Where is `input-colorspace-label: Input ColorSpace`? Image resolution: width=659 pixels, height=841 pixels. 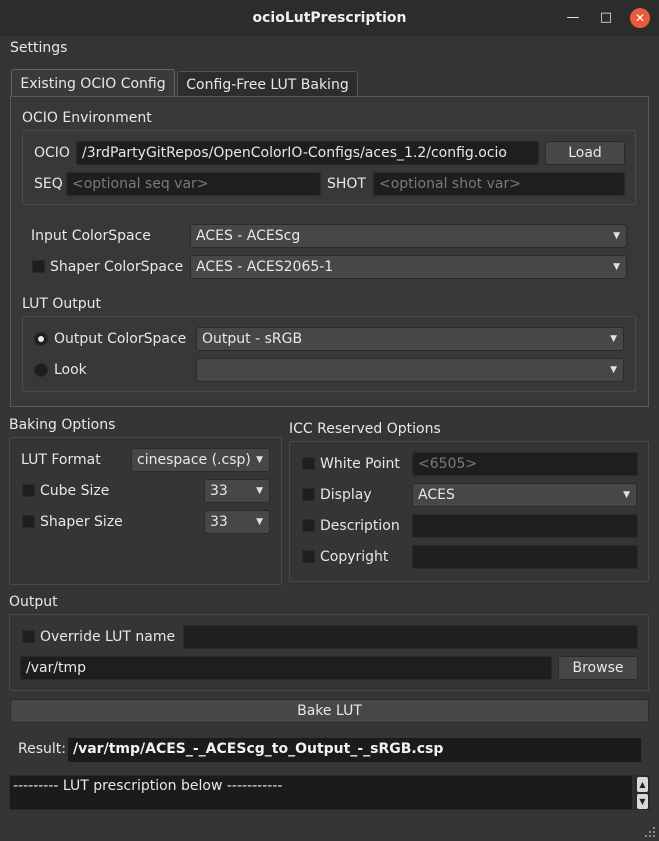
input-colorspace-label: Input ColorSpace is located at coordinates (91, 236).